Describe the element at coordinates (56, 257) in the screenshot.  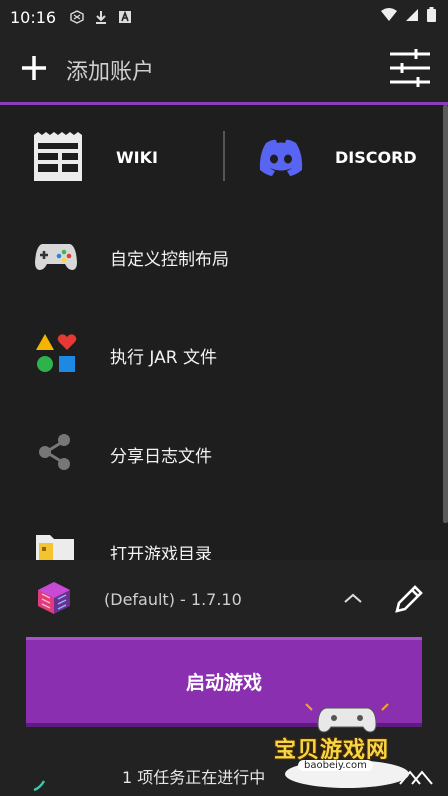
I see `gamepad-icon` at that location.